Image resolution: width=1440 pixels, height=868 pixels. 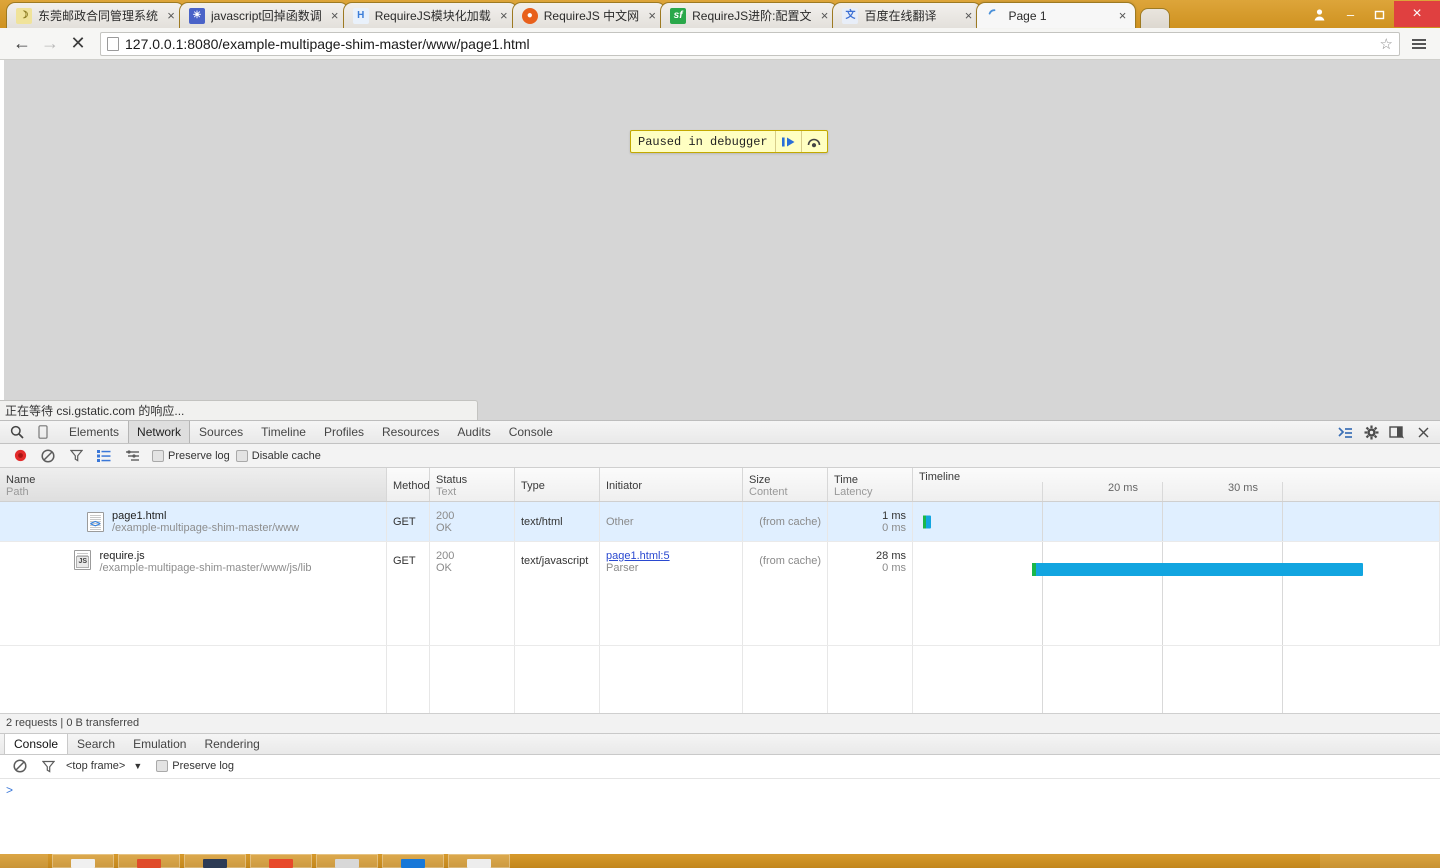 I want to click on column-header-size: Size Content, so click(x=785, y=484).